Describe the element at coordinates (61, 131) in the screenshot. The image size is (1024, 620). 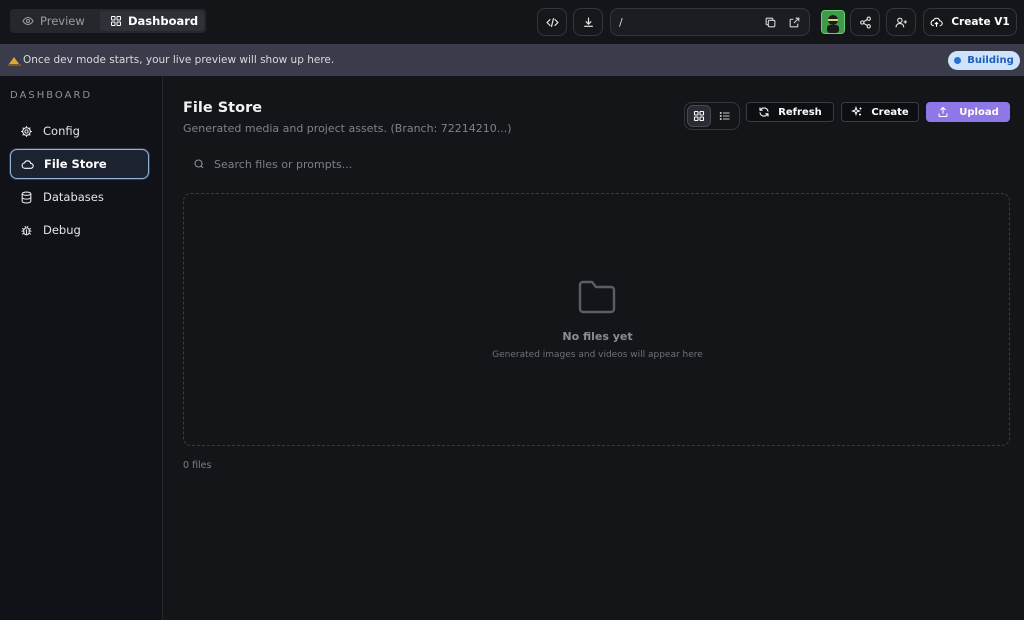
I see `sidebar-item-label: Config` at that location.